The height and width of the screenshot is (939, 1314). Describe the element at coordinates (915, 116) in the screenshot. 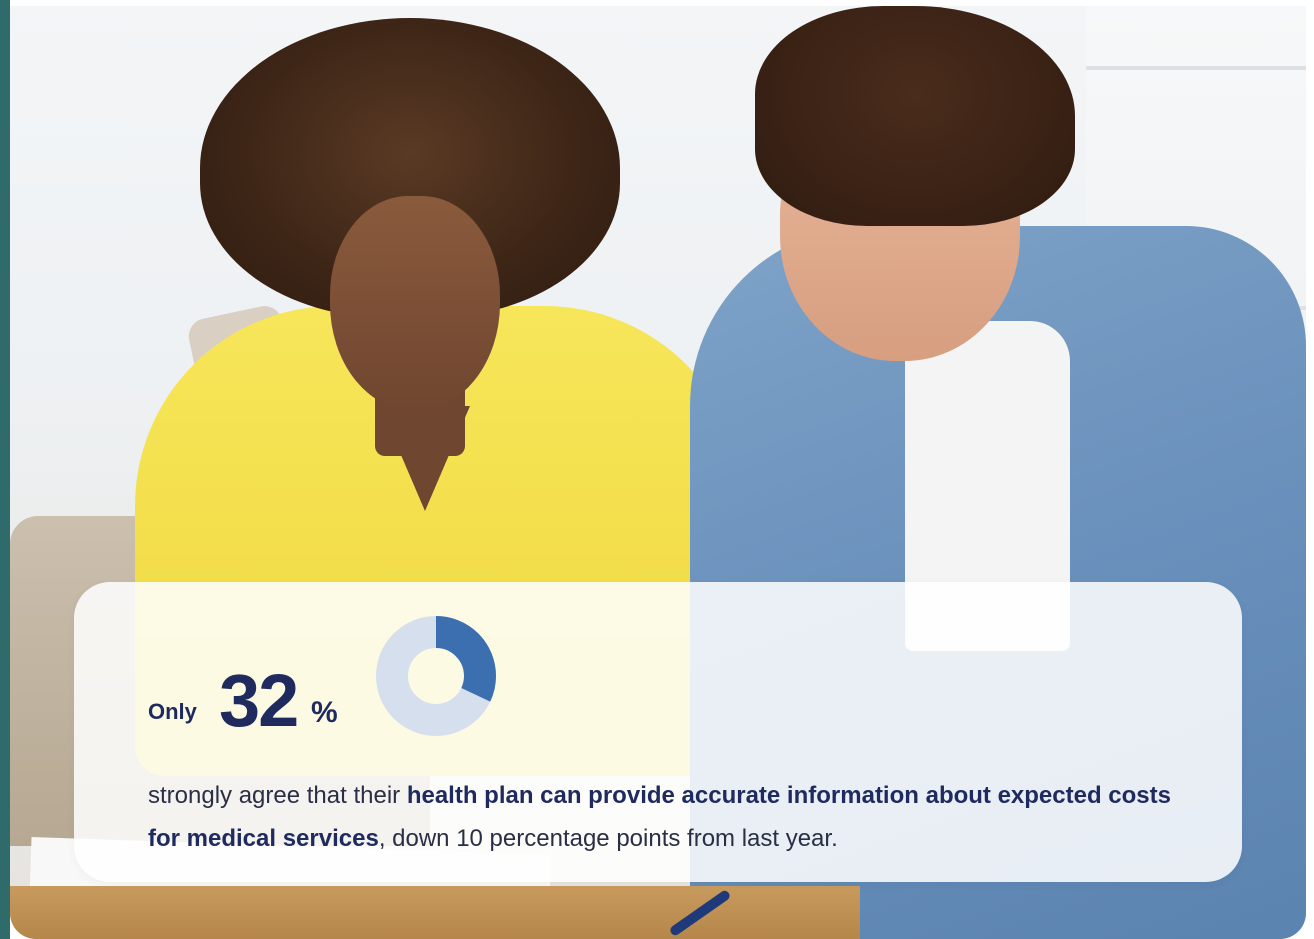

I see `man-hair` at that location.